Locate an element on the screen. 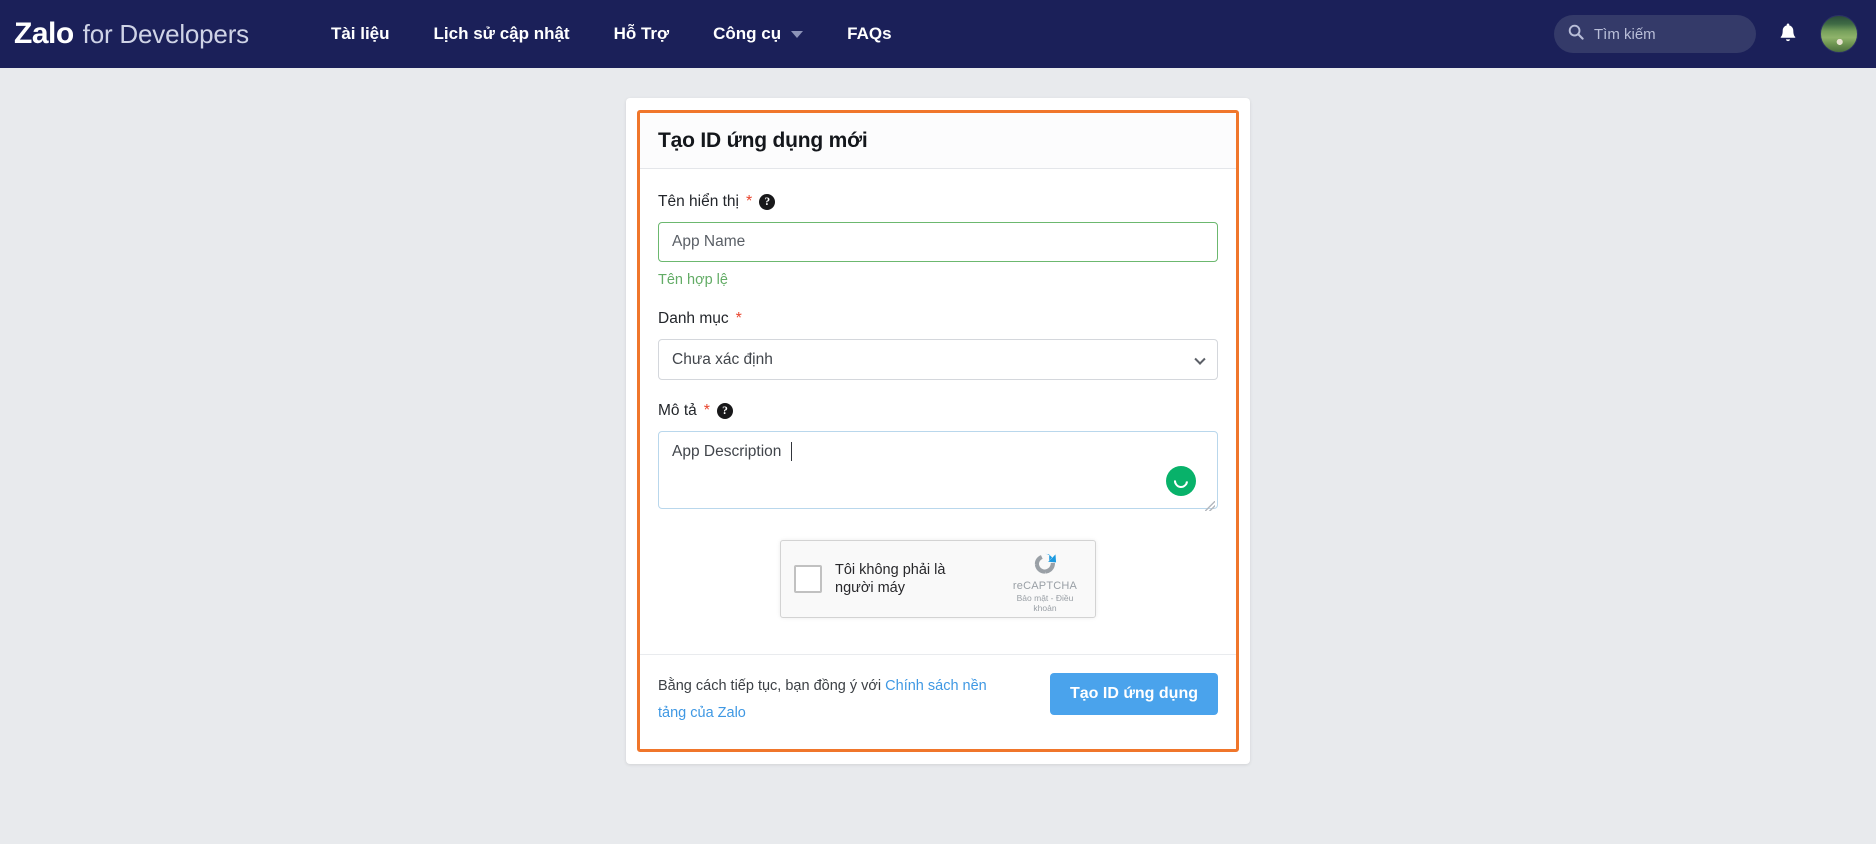 The width and height of the screenshot is (1876, 844). recaptcha-label: Tôi không phải là người máy is located at coordinates (890, 578).